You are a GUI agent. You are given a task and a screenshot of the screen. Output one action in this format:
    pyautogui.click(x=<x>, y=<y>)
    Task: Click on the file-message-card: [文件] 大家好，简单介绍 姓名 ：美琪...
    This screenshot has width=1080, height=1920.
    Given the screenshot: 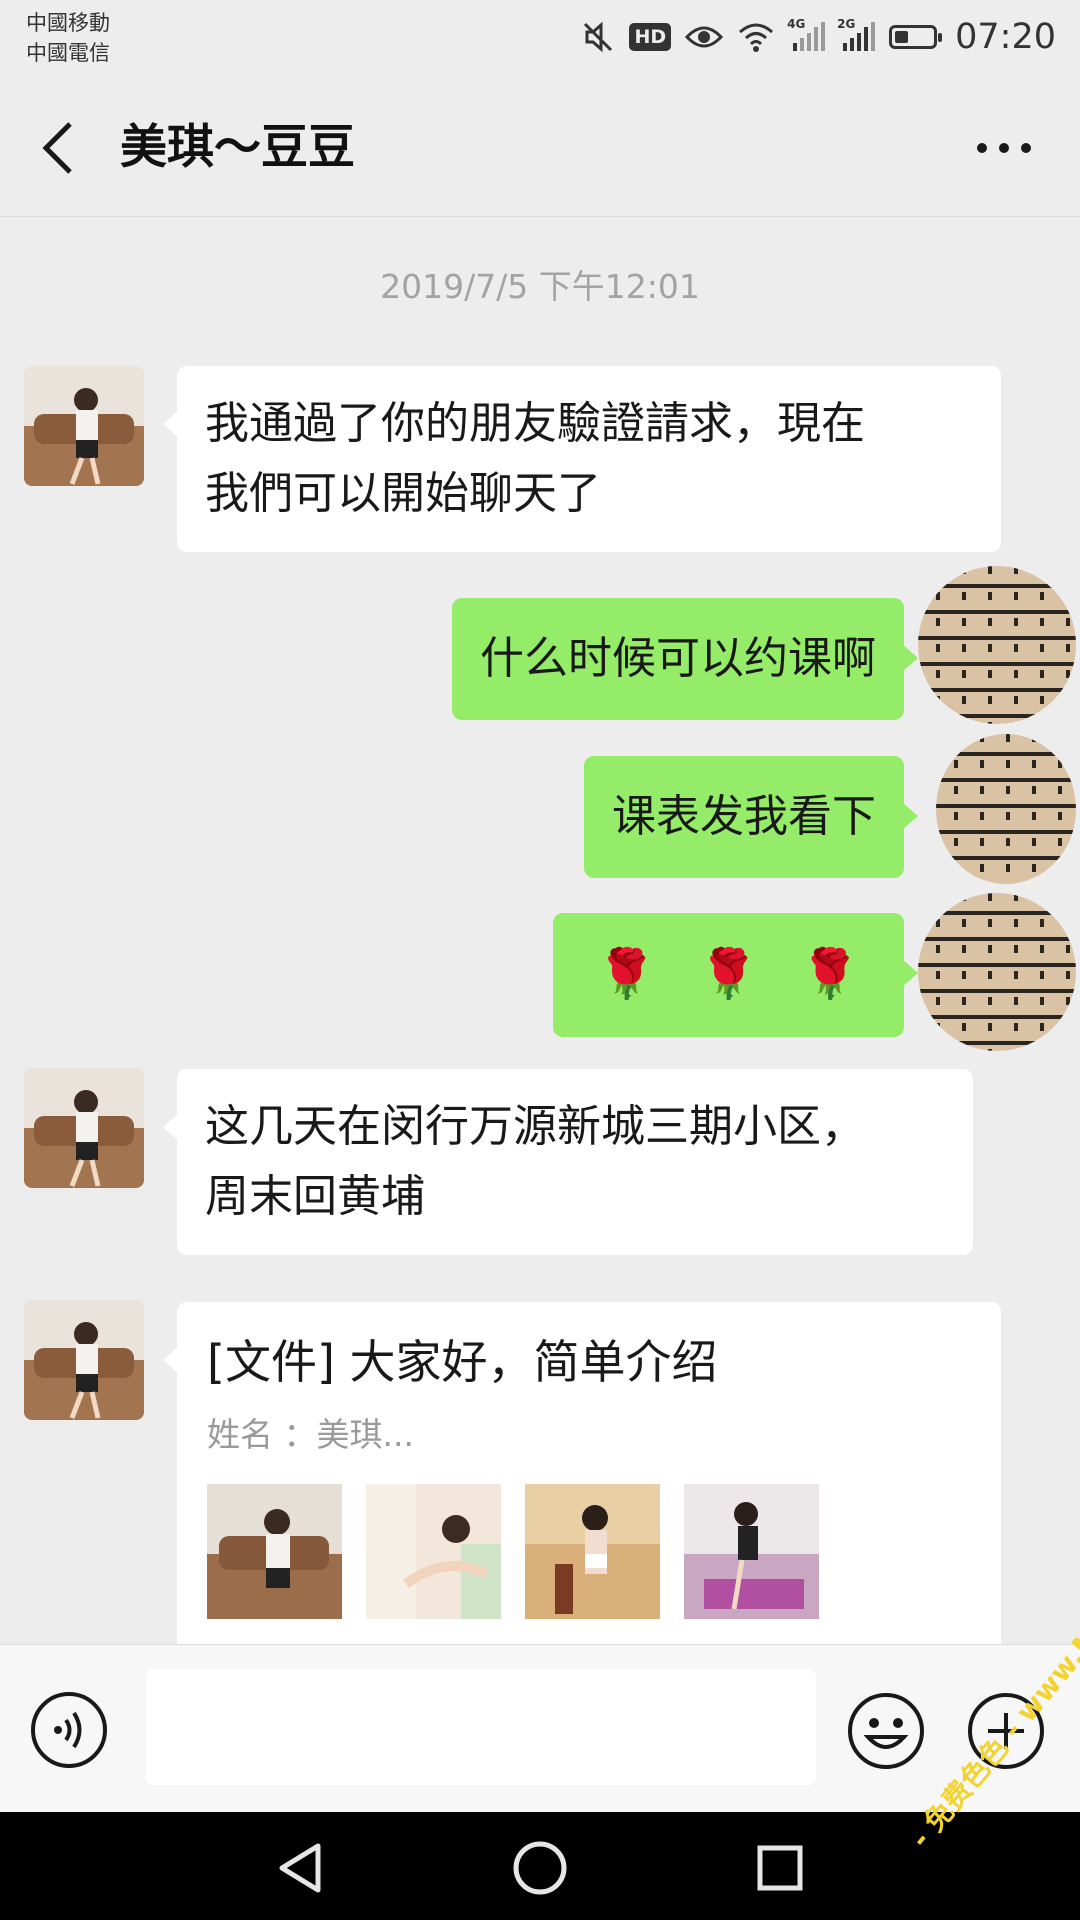 What is the action you would take?
    pyautogui.click(x=582, y=1482)
    